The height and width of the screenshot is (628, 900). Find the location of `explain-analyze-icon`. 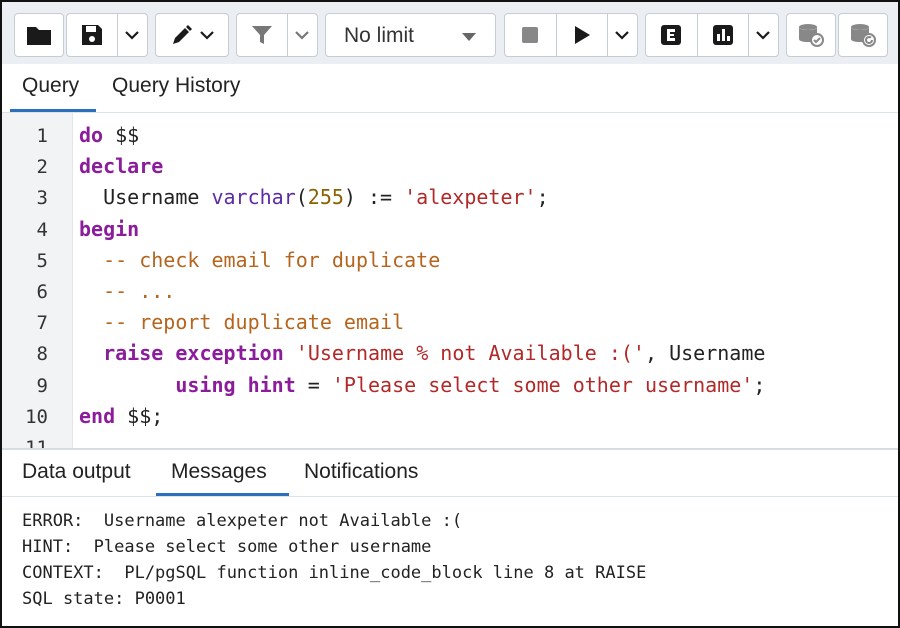

explain-analyze-icon is located at coordinates (722, 35).